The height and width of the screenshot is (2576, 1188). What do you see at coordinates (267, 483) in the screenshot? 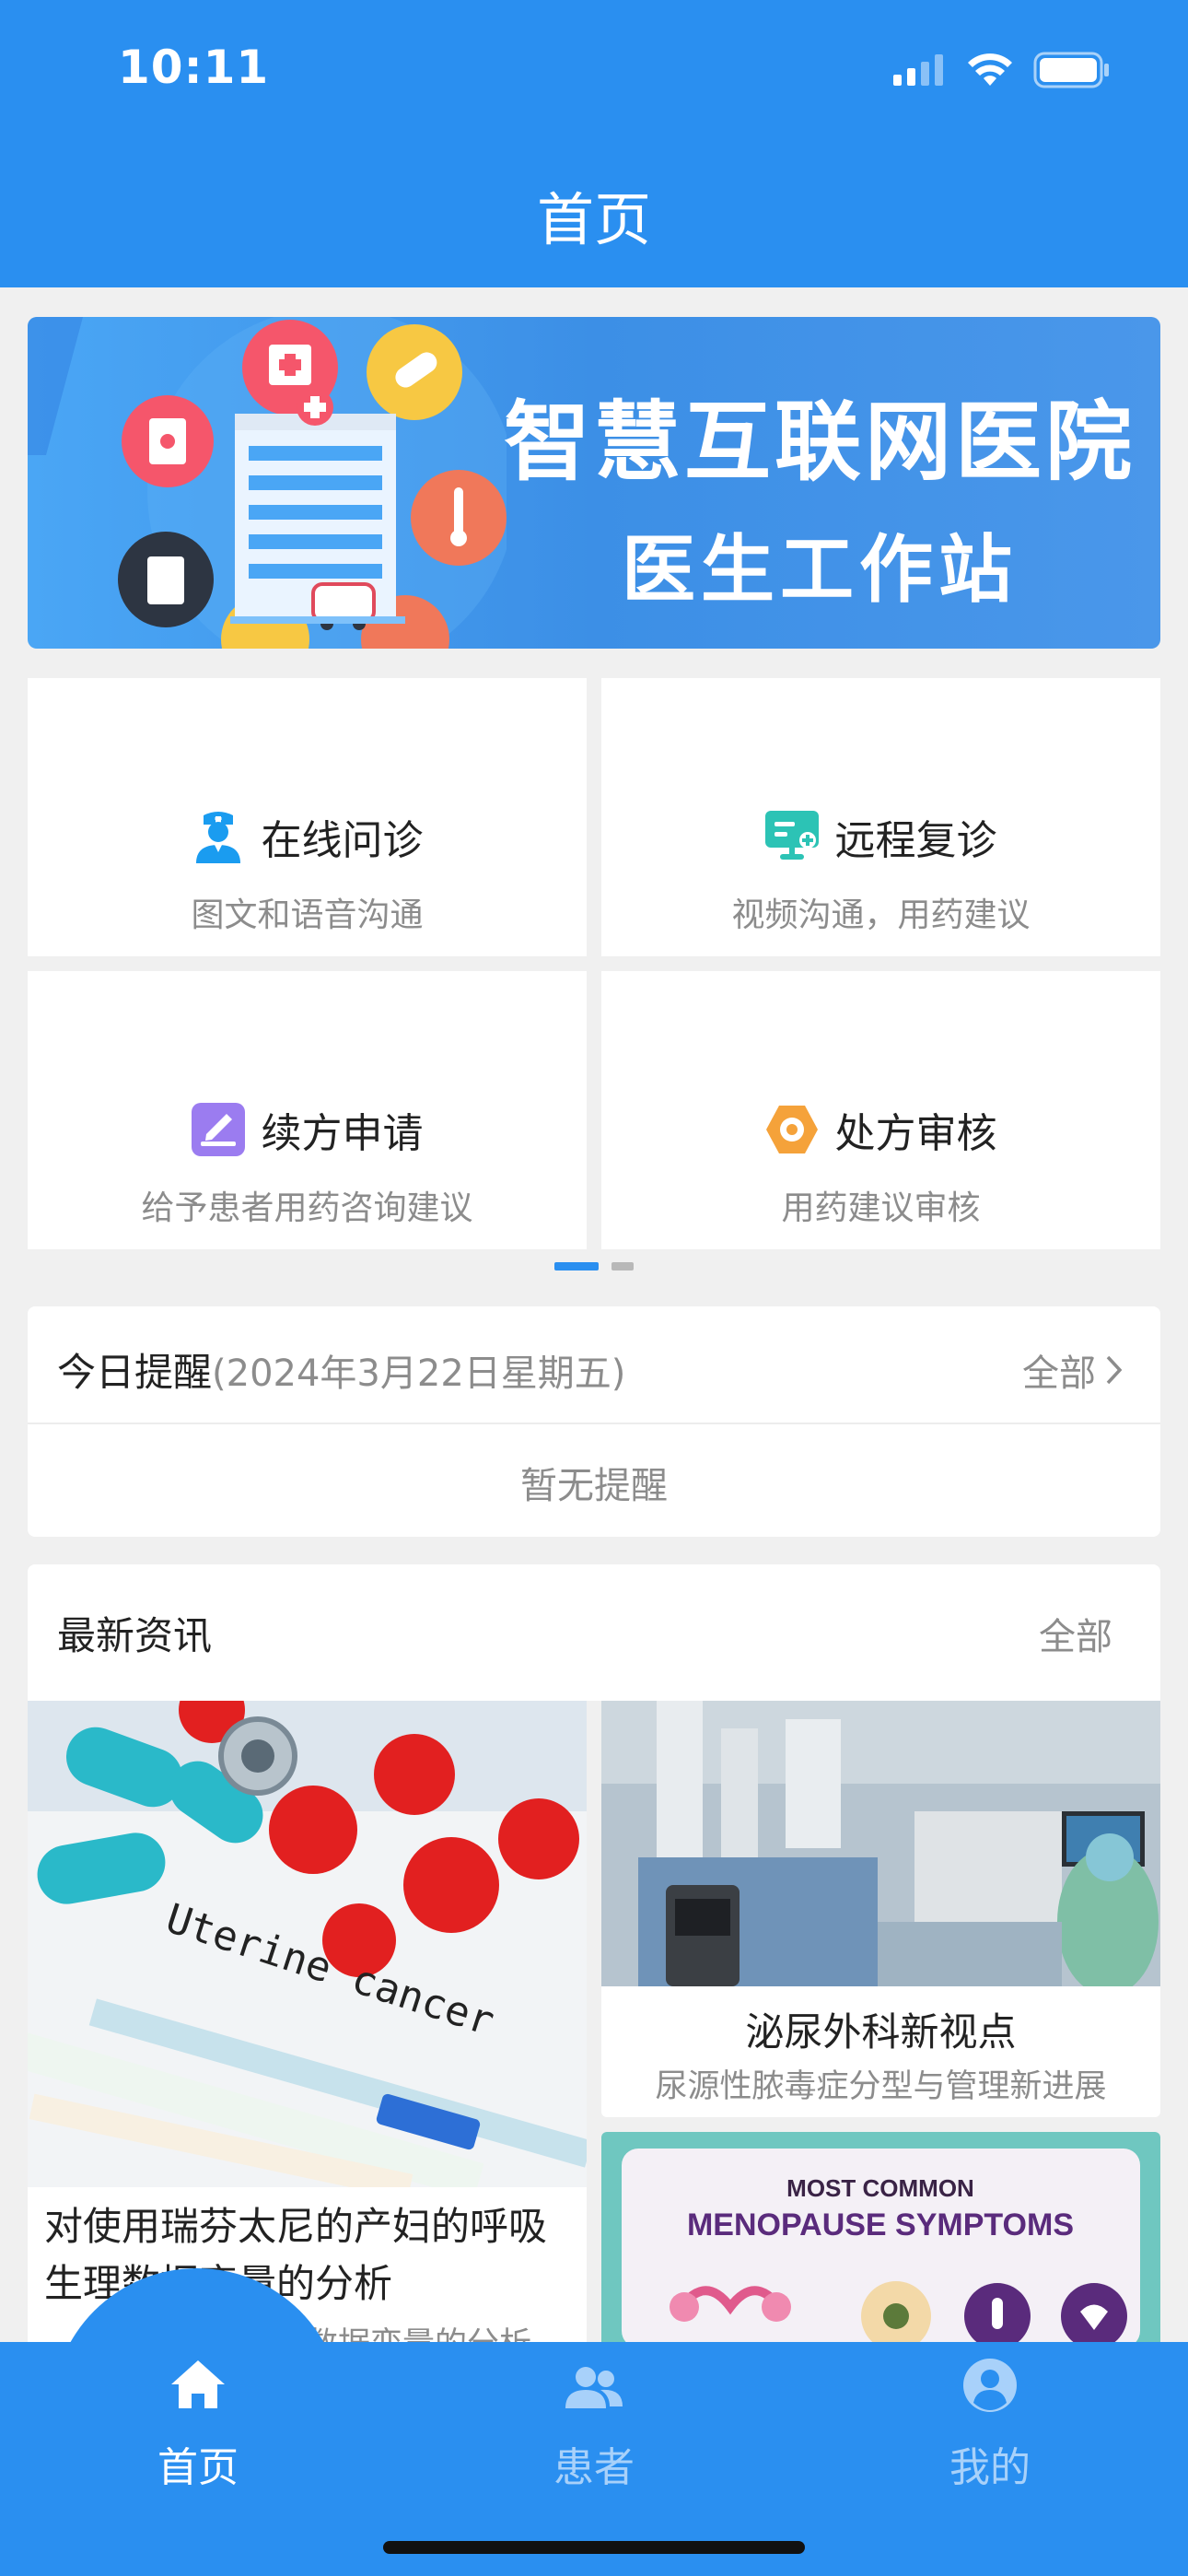
I see `hospital-illustration` at bounding box center [267, 483].